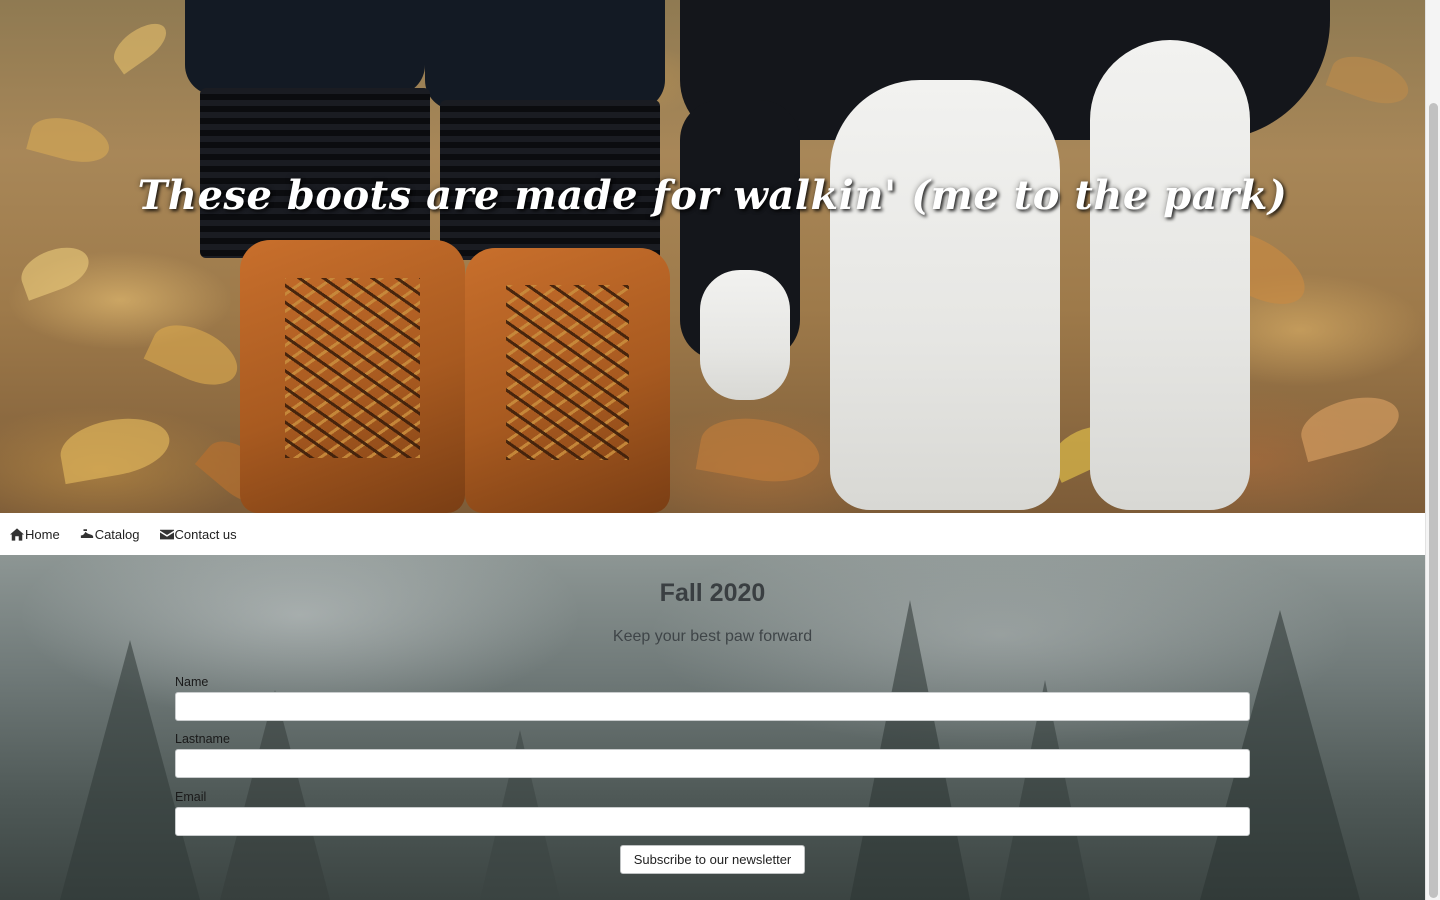  Describe the element at coordinates (192, 682) in the screenshot. I see `name-label: Name` at that location.